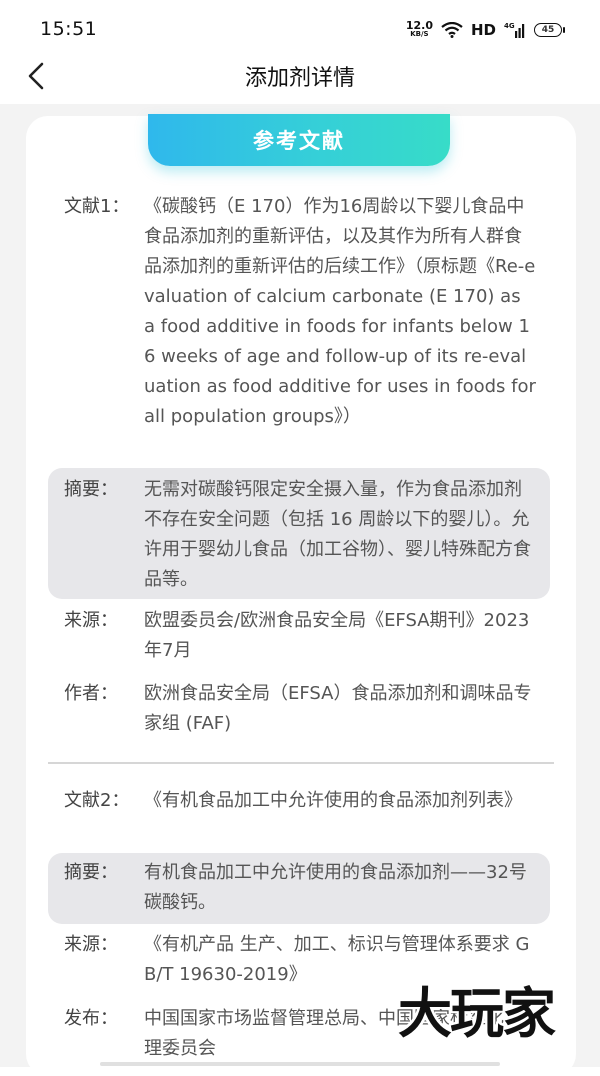 The height and width of the screenshot is (1076, 600). What do you see at coordinates (69, 29) in the screenshot?
I see `status-time: 15:51` at bounding box center [69, 29].